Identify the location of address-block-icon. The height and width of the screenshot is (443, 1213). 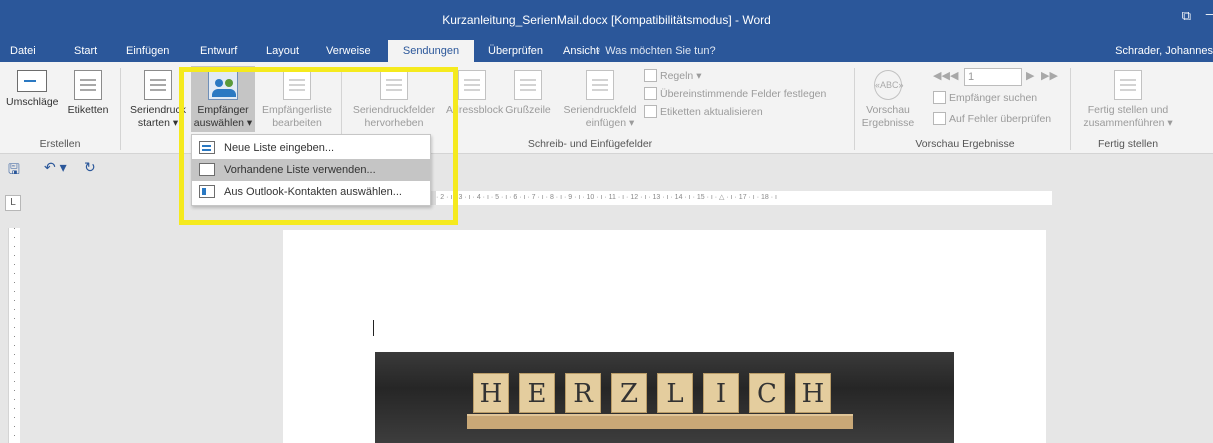
(472, 85).